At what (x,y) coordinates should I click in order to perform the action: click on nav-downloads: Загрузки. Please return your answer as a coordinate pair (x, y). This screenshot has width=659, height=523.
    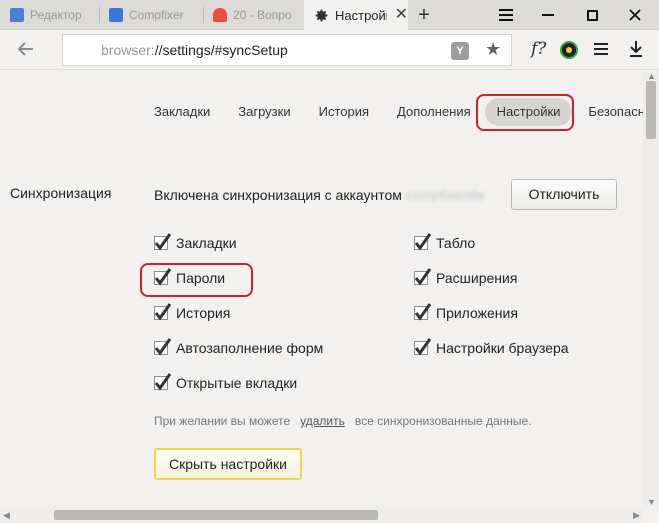
    Looking at the image, I should click on (264, 112).